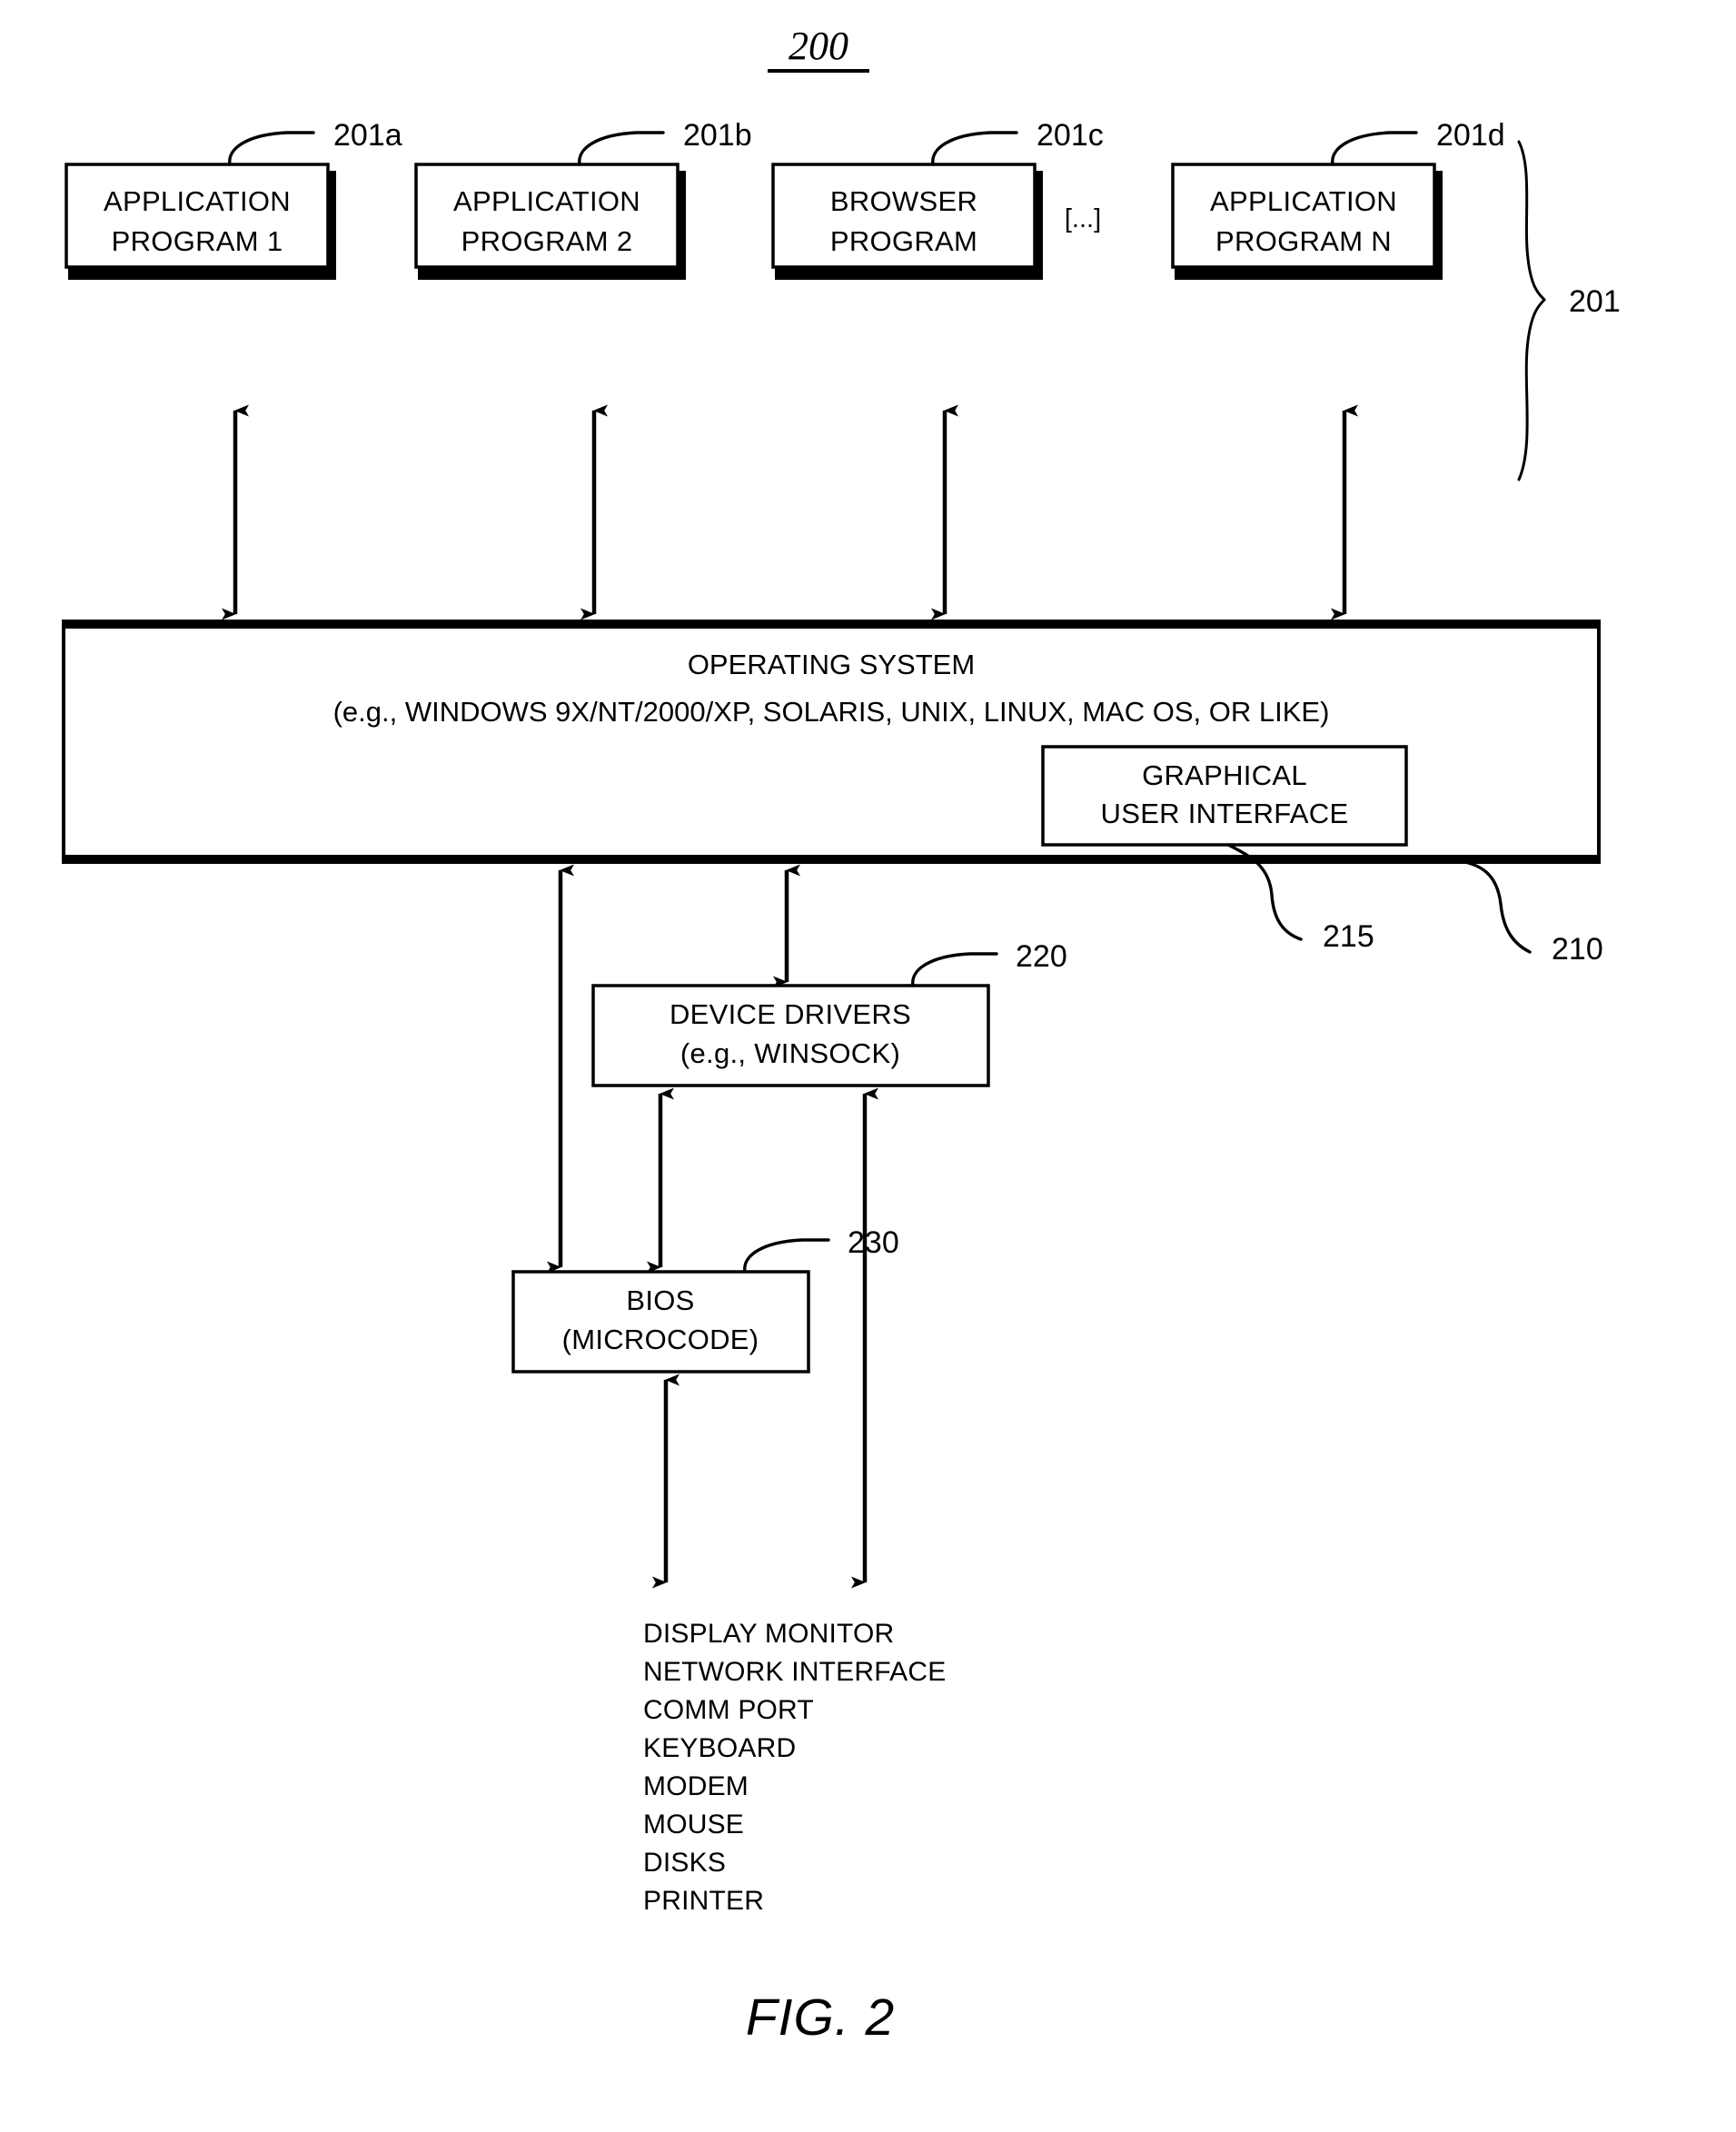 The height and width of the screenshot is (2132, 1736). I want to click on ref-201d-text: 201d, so click(1470, 135).